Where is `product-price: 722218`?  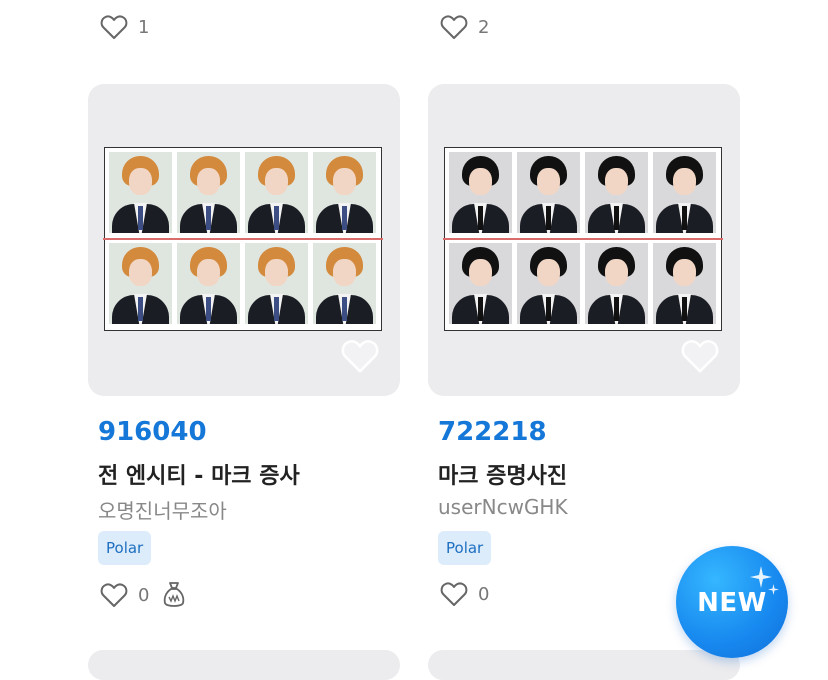 product-price: 722218 is located at coordinates (492, 432).